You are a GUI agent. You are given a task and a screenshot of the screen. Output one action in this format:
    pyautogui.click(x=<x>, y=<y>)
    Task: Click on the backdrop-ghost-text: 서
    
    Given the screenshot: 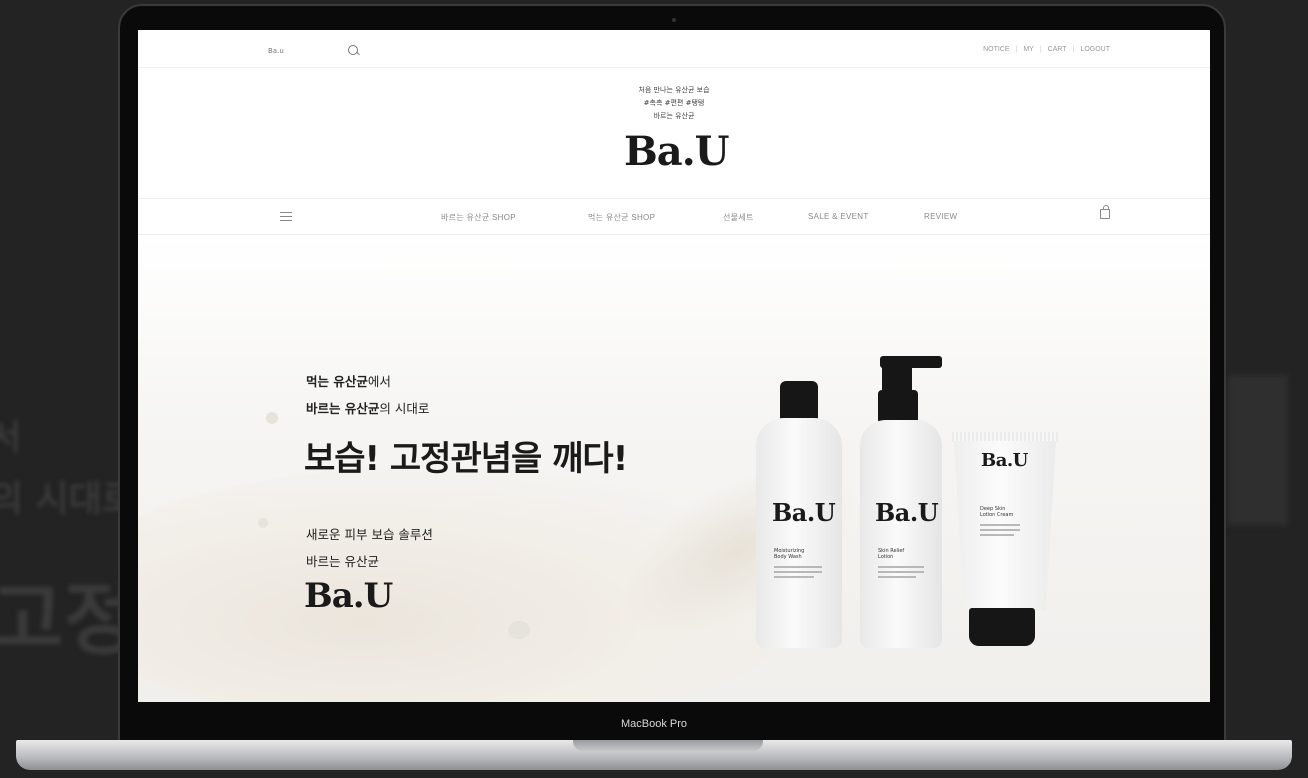 What is the action you would take?
    pyautogui.click(x=11, y=438)
    